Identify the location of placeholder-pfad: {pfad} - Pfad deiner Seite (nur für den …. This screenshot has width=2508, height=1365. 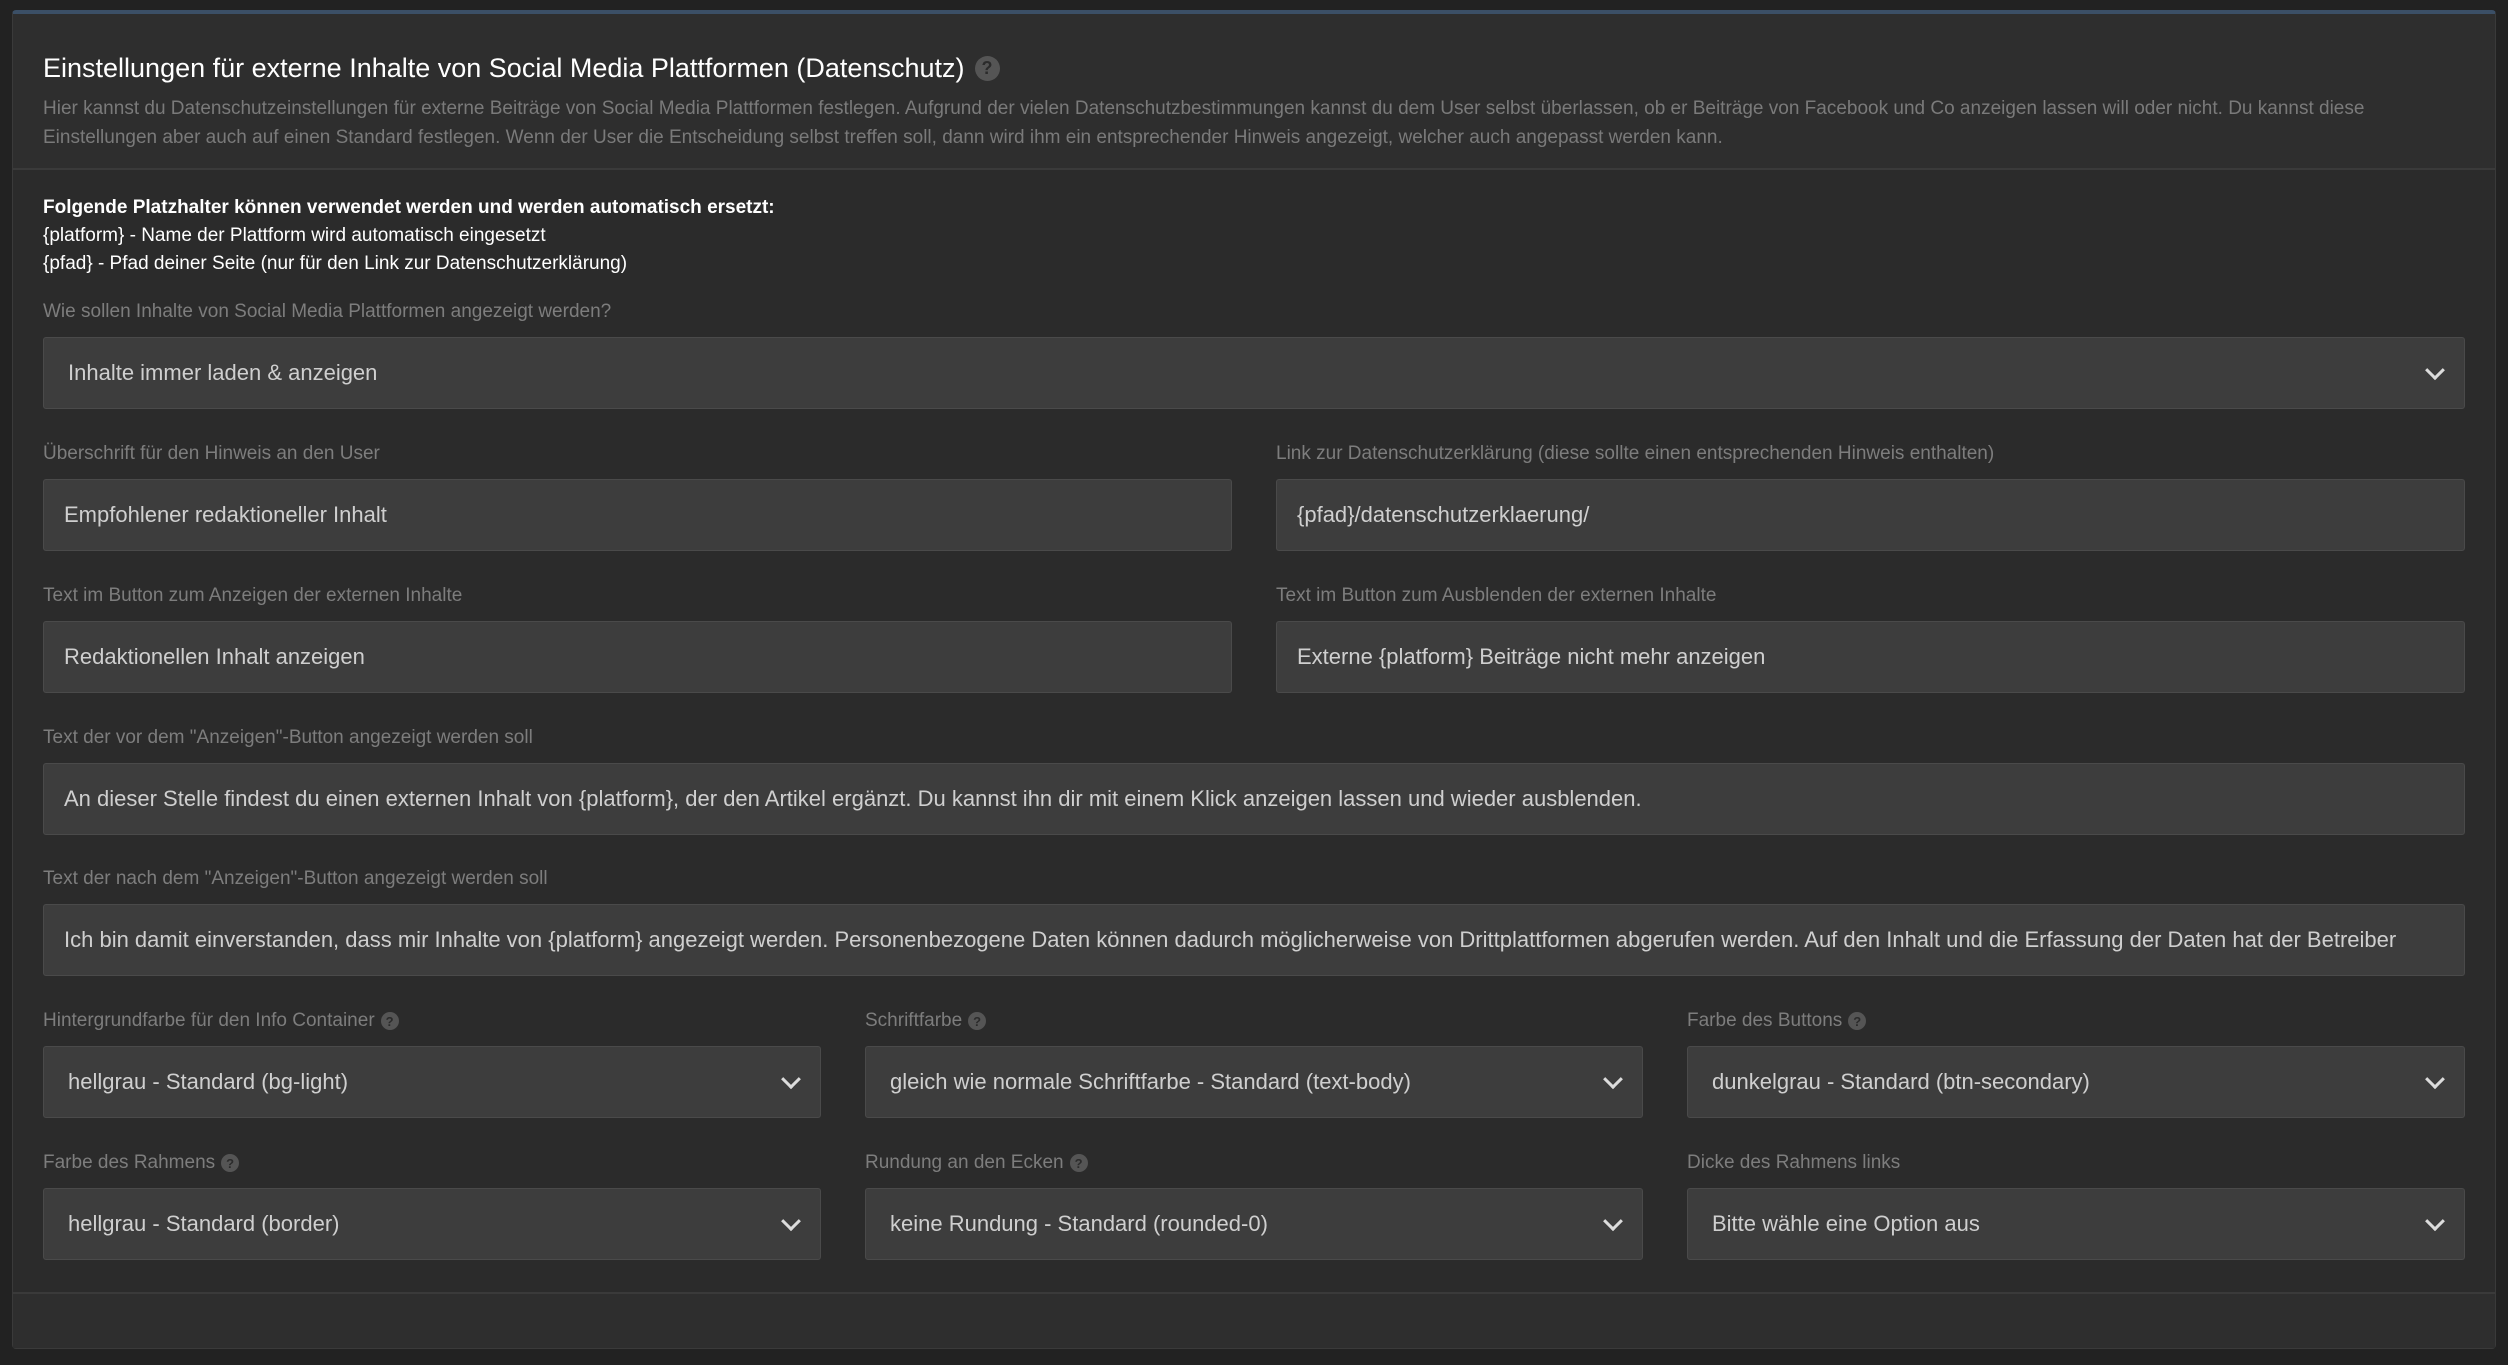
(335, 263).